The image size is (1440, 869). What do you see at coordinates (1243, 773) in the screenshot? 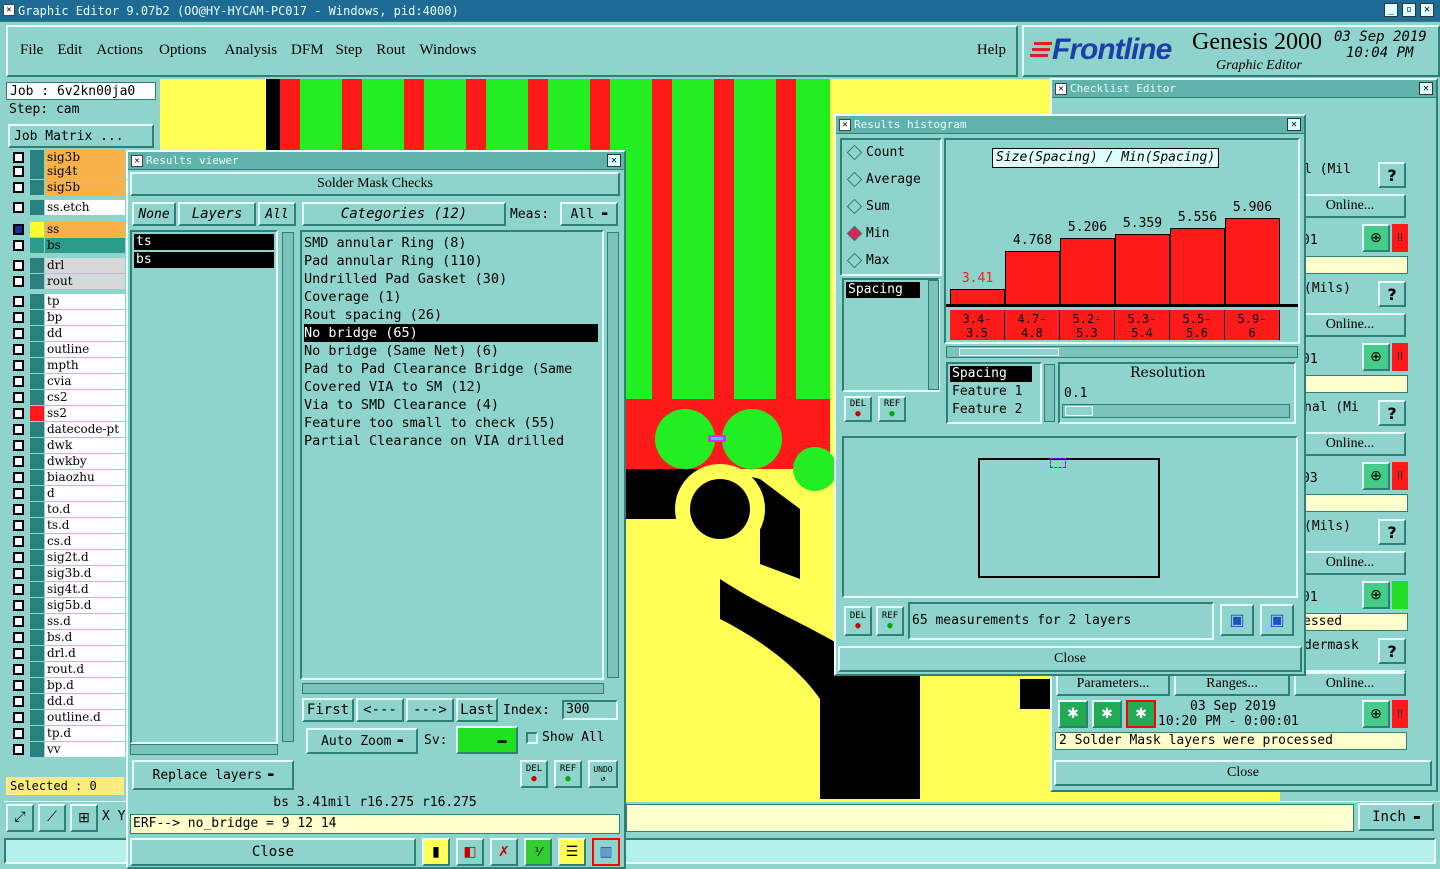
I see `checklist-close-button: Close` at bounding box center [1243, 773].